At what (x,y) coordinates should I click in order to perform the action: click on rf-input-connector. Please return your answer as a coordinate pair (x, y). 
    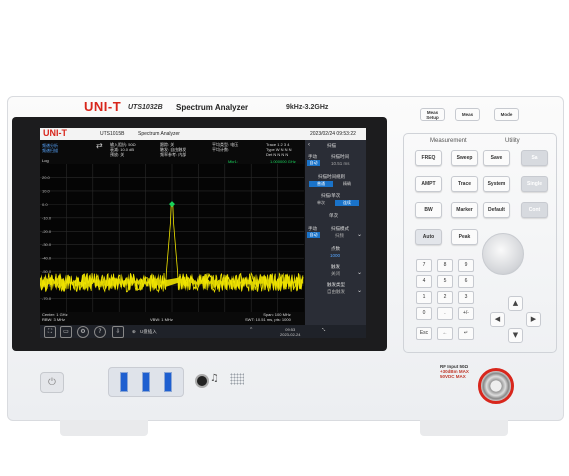
    Looking at the image, I should click on (496, 386).